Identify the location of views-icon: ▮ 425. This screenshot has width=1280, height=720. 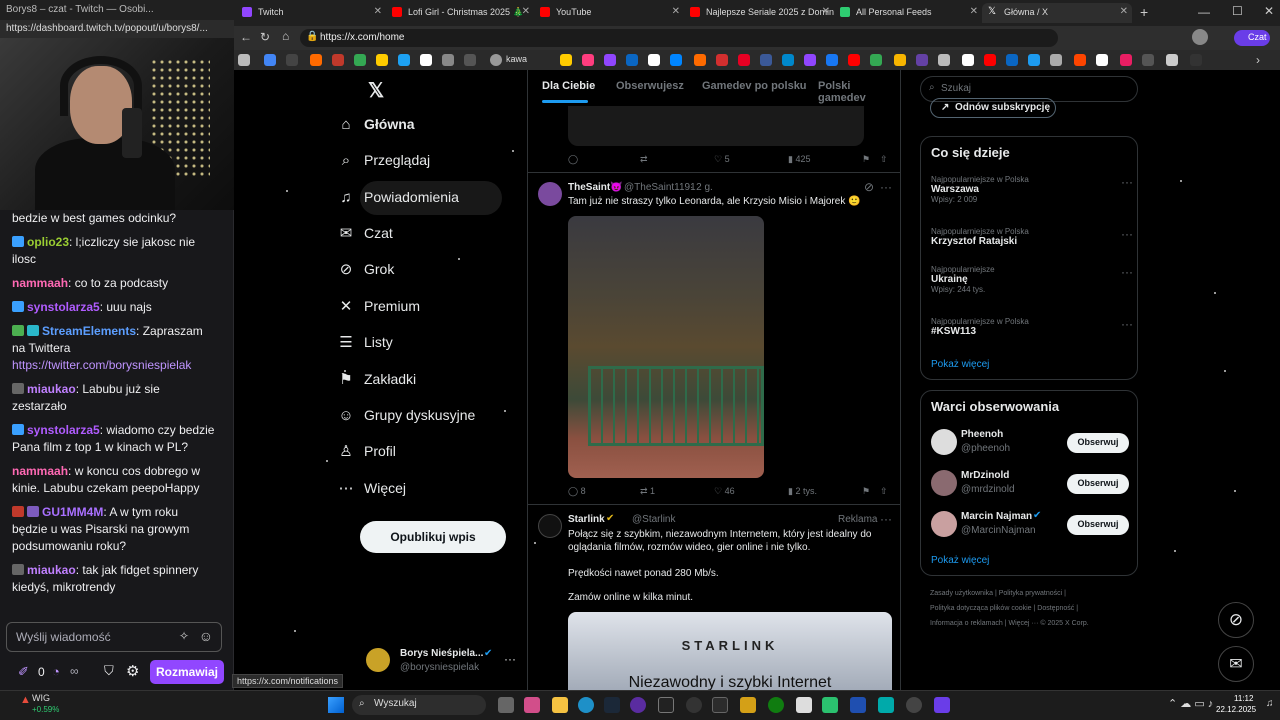
(799, 159).